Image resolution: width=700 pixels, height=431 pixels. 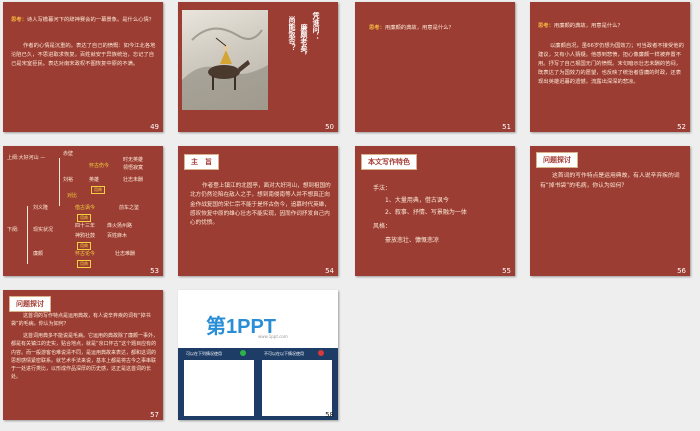 I want to click on slide-number: 55, so click(x=506, y=271).